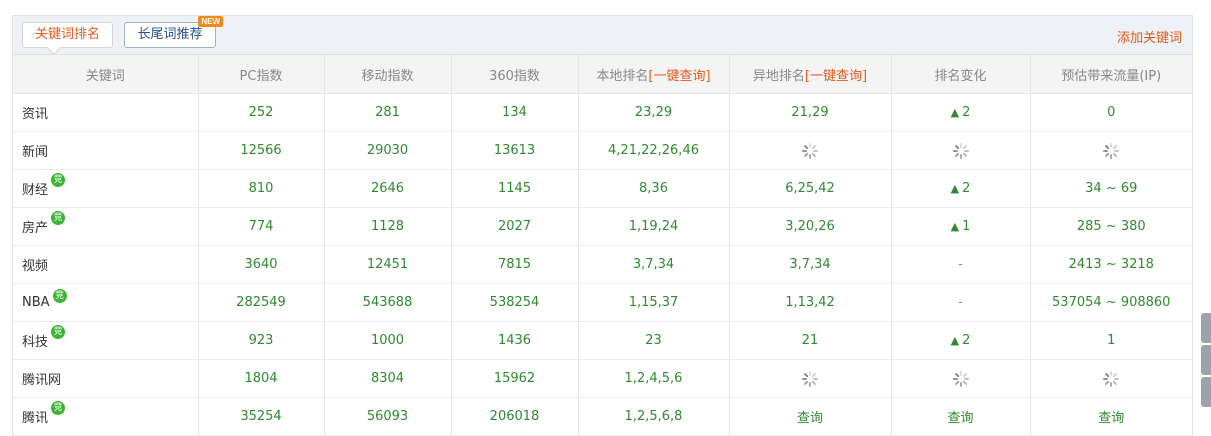  Describe the element at coordinates (388, 74) in the screenshot. I see `col-mobile-index: 移动指数` at that location.